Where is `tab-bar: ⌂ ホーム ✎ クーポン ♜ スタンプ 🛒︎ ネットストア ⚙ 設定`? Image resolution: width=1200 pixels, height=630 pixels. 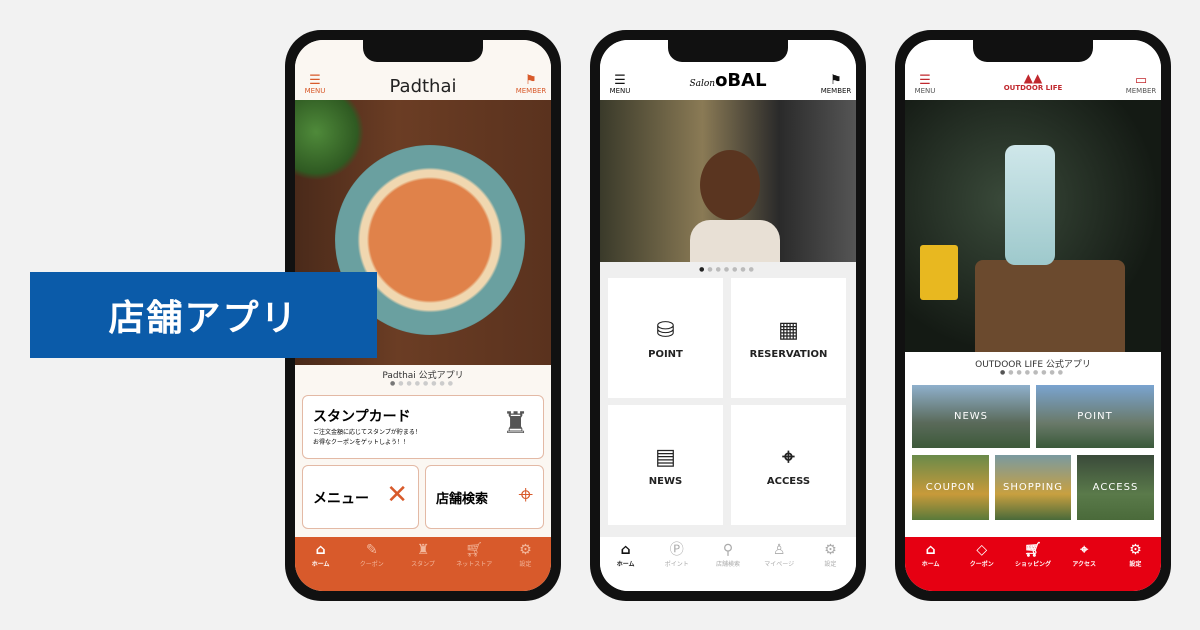 tab-bar: ⌂ ホーム ✎ クーポン ♜ スタンプ 🛒︎ ネットストア ⚙ 設定 is located at coordinates (423, 564).